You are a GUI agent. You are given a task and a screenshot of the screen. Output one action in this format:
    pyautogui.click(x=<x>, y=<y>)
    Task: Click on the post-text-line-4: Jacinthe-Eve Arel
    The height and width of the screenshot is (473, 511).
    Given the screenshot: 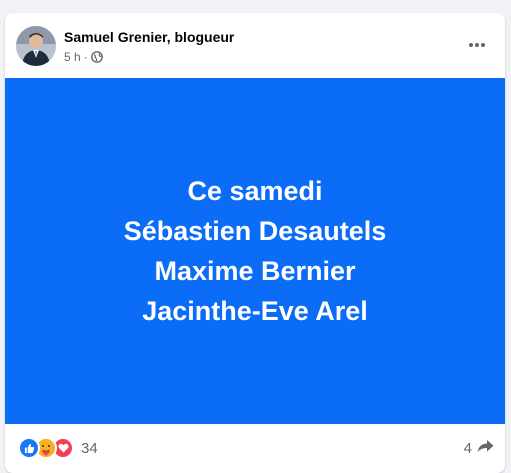 What is the action you would take?
    pyautogui.click(x=255, y=311)
    